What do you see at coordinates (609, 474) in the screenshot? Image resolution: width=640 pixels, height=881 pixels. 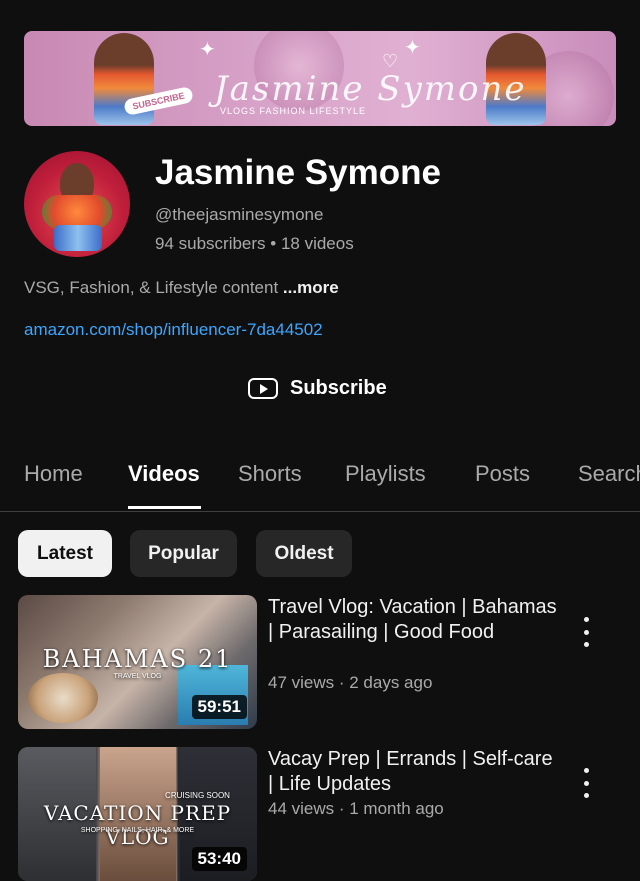 I see `tab-search: Search` at bounding box center [609, 474].